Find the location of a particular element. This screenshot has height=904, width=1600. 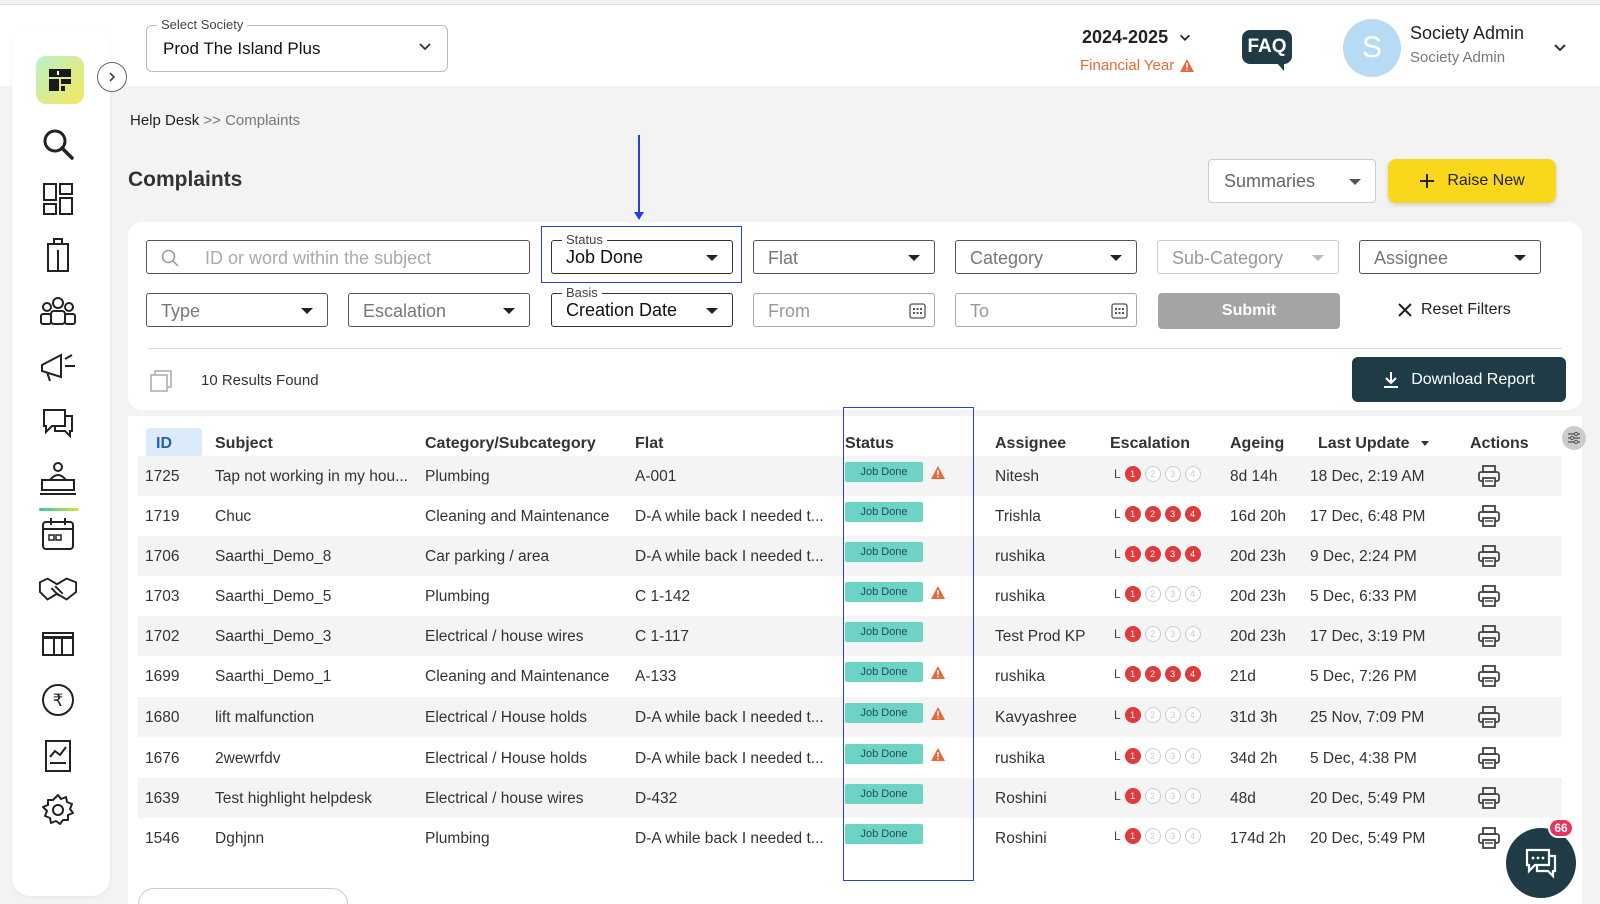

reset-filters-button: Reset Filters is located at coordinates (1454, 310).